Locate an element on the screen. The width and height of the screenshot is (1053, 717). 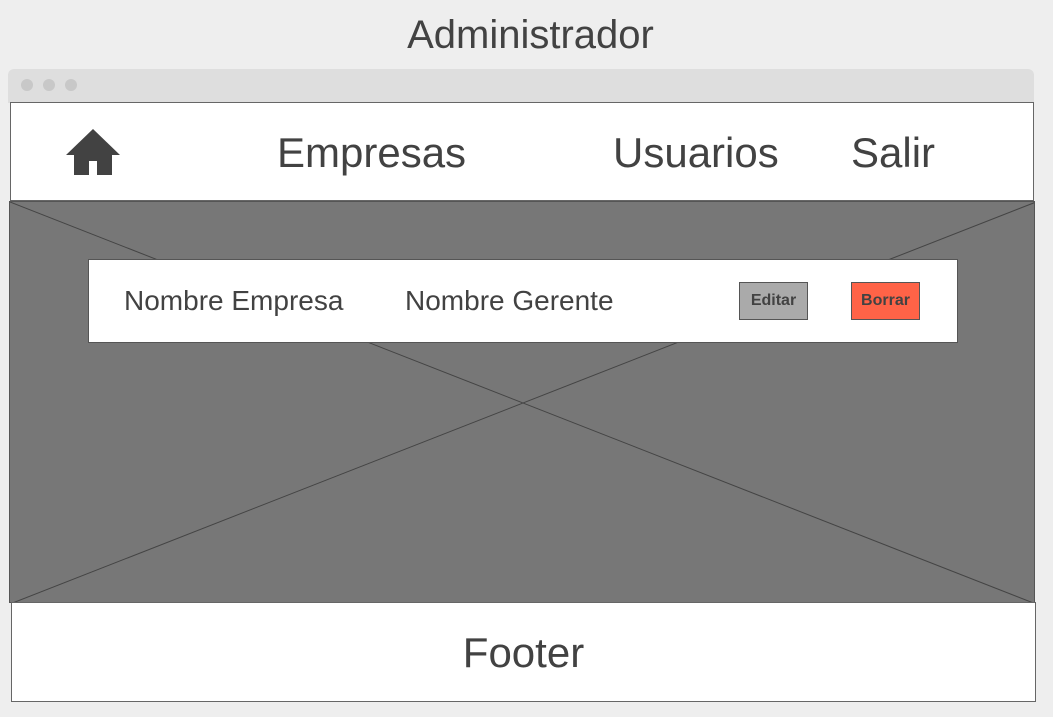
nav-link-usuarios: Usuarios is located at coordinates (696, 153).